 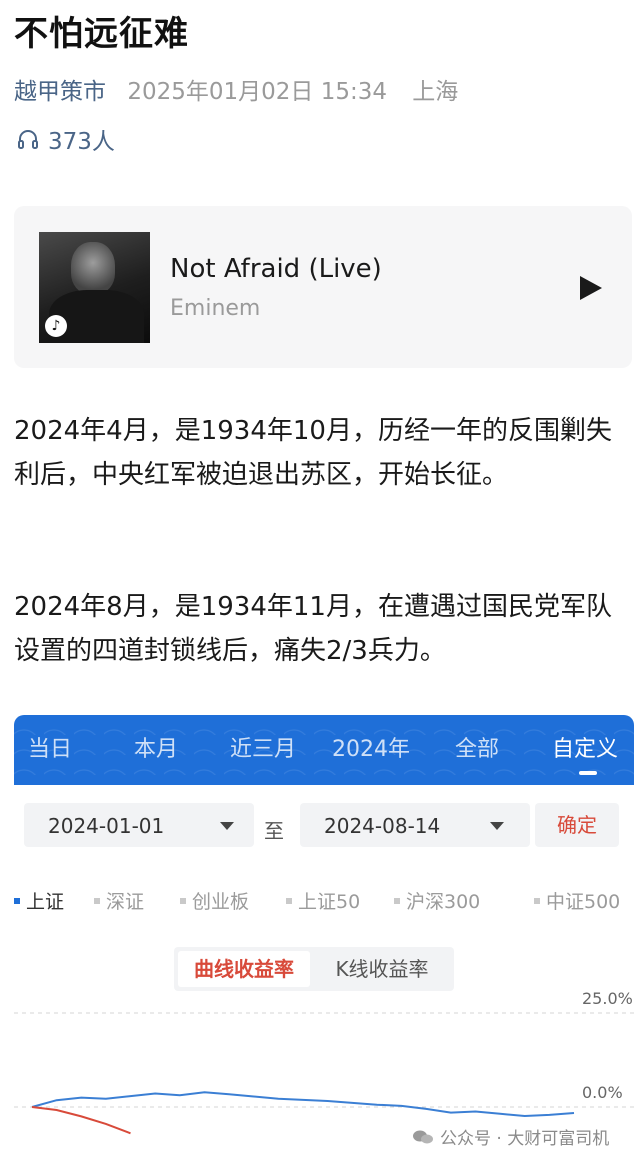 What do you see at coordinates (106, 826) in the screenshot?
I see `start-date-value: 2024-01-01` at bounding box center [106, 826].